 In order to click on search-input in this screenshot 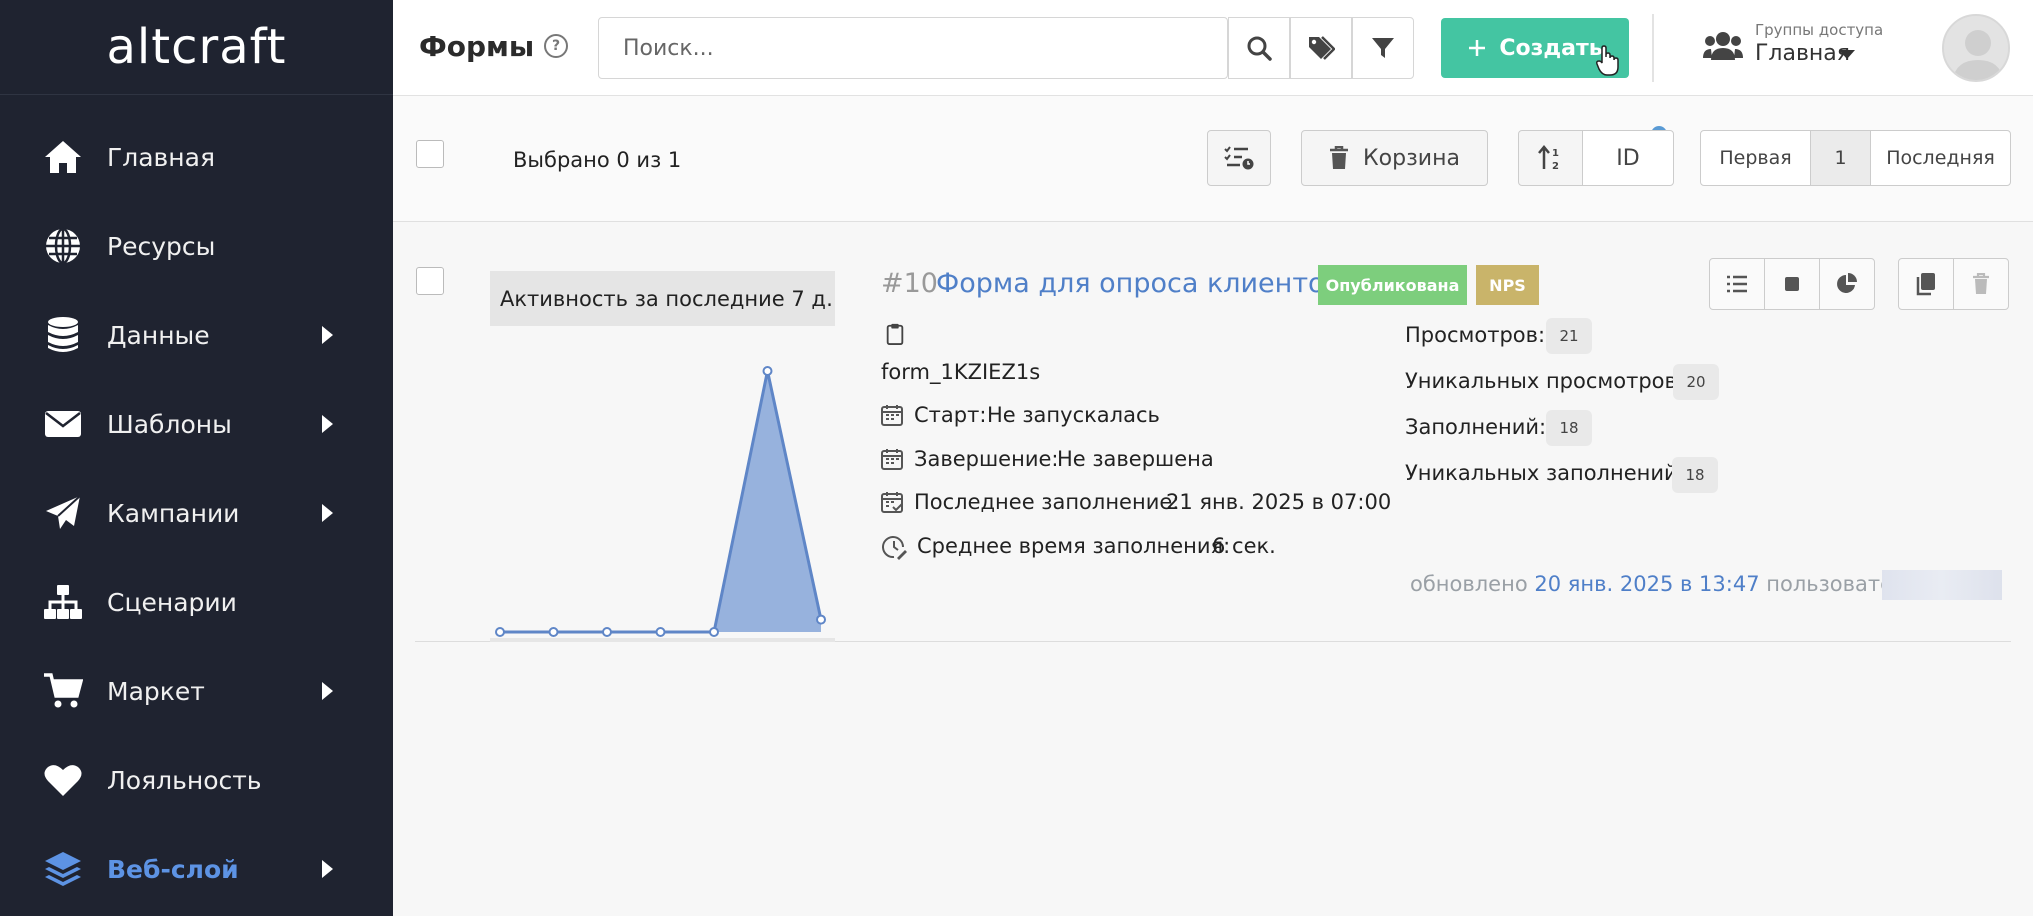, I will do `click(914, 48)`.